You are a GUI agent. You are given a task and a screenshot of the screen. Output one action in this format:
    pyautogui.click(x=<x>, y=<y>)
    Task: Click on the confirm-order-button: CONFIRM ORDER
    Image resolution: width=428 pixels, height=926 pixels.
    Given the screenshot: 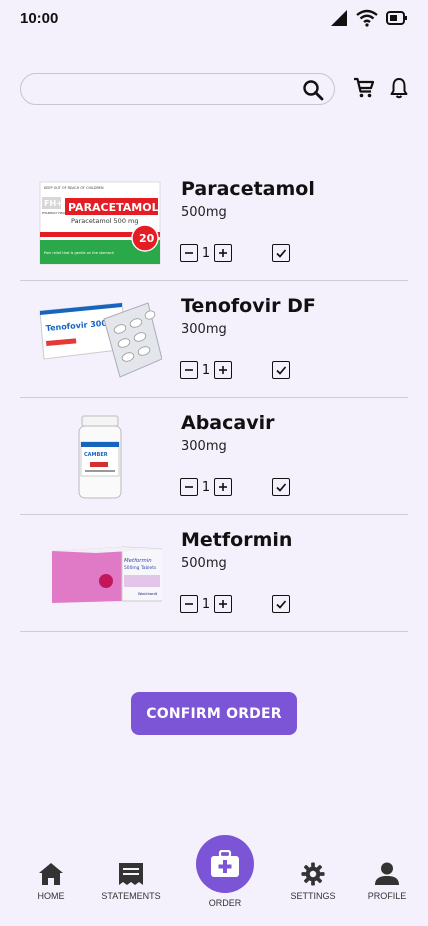 What is the action you would take?
    pyautogui.click(x=214, y=713)
    